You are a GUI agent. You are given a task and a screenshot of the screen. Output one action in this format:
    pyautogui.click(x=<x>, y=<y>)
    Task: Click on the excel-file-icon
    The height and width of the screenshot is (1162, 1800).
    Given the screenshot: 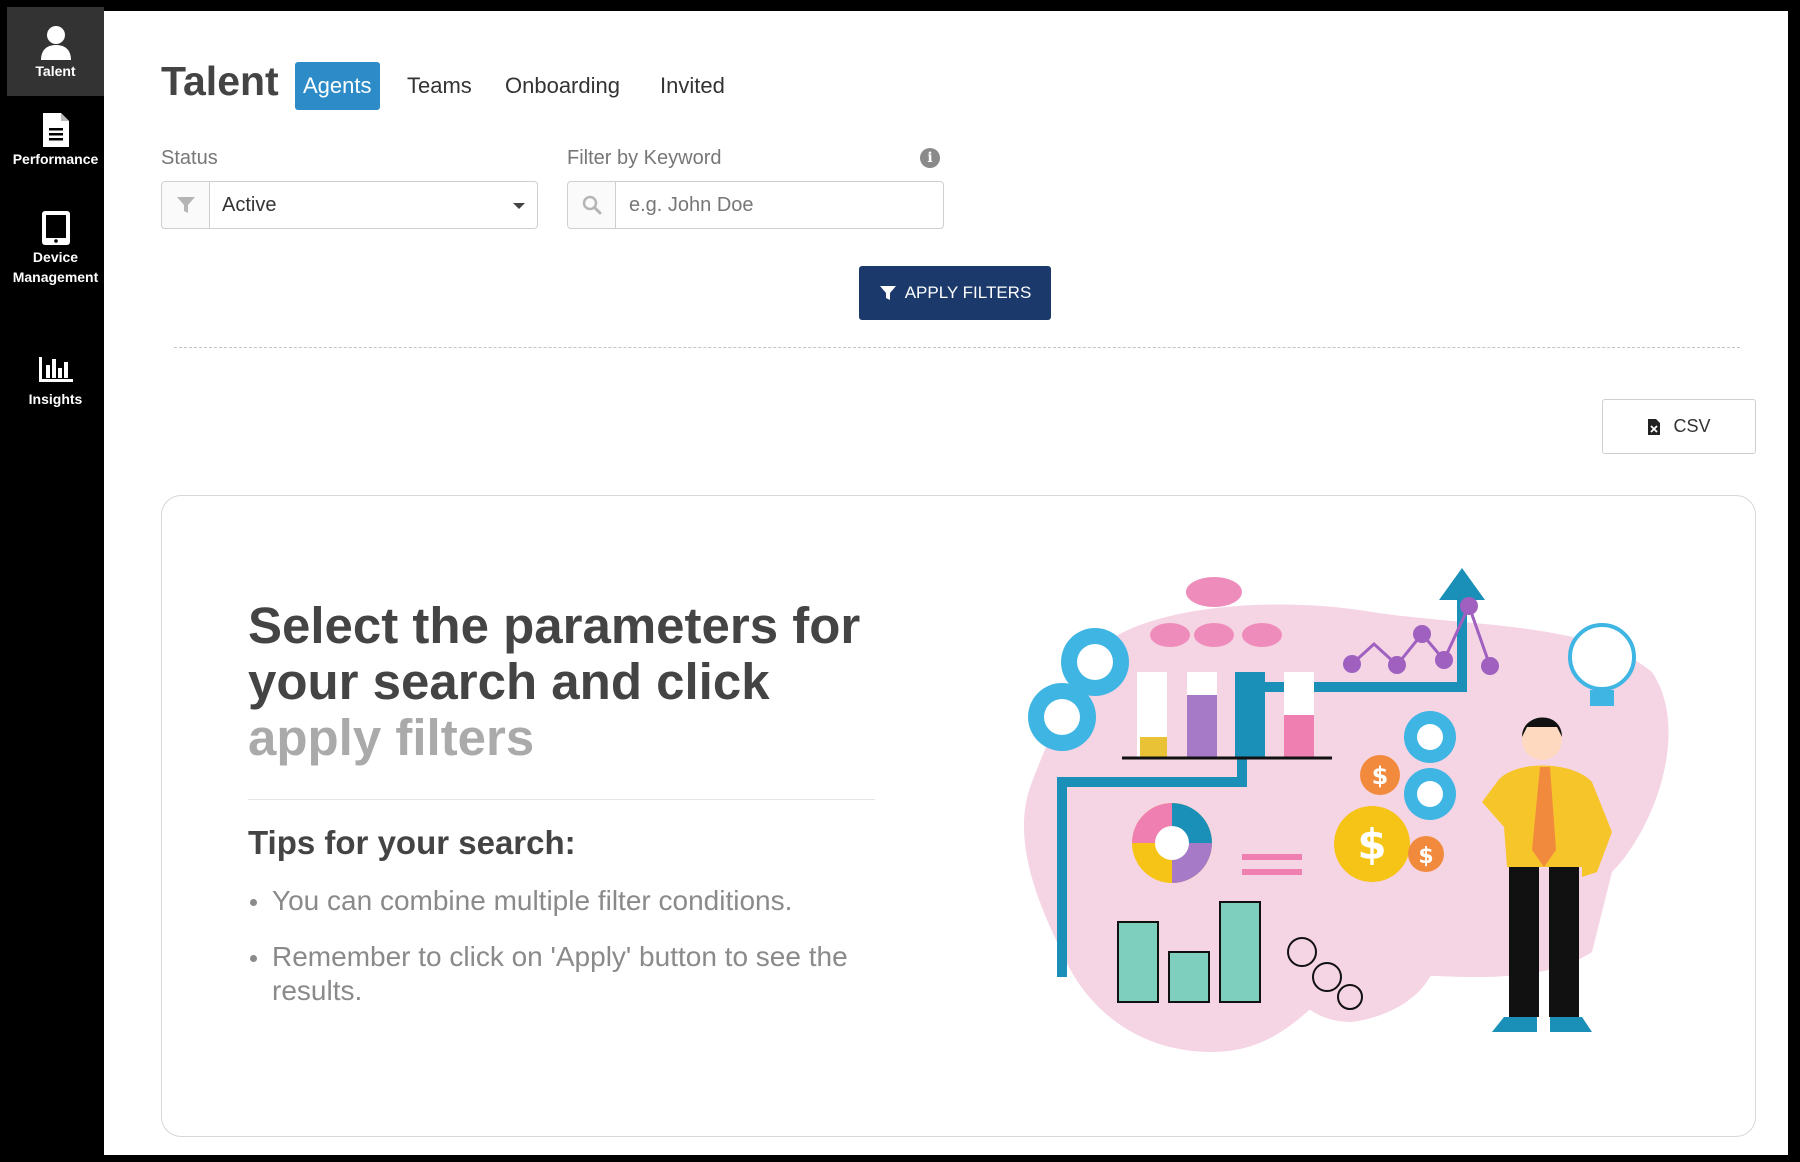 What is the action you would take?
    pyautogui.click(x=1654, y=426)
    